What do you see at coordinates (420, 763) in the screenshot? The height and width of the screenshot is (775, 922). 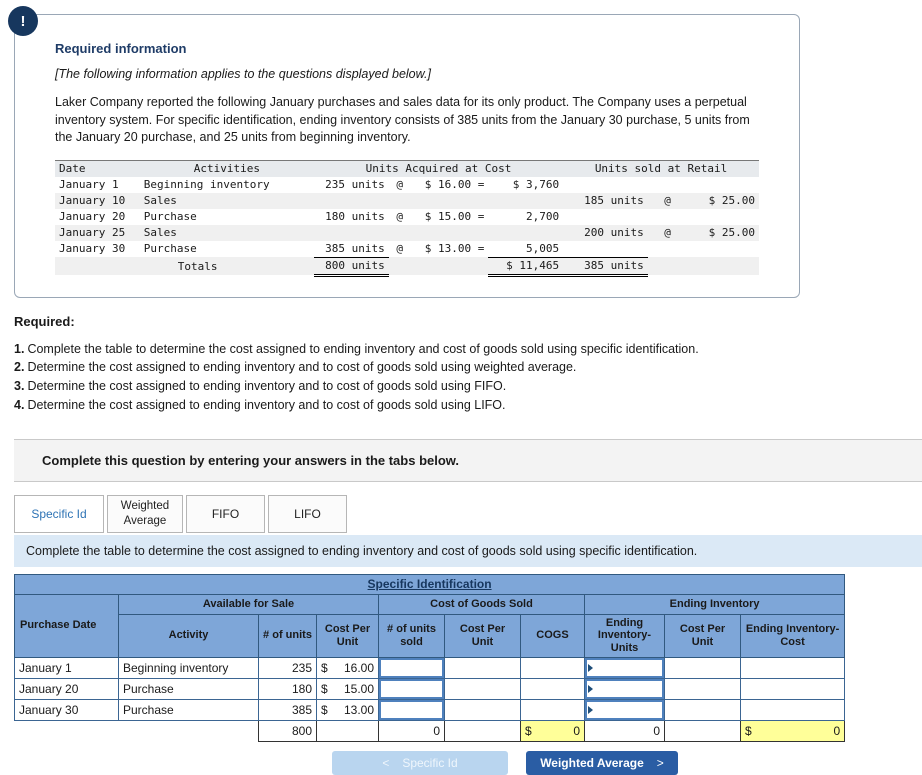 I see `prev-tab-button: < Specific Id` at bounding box center [420, 763].